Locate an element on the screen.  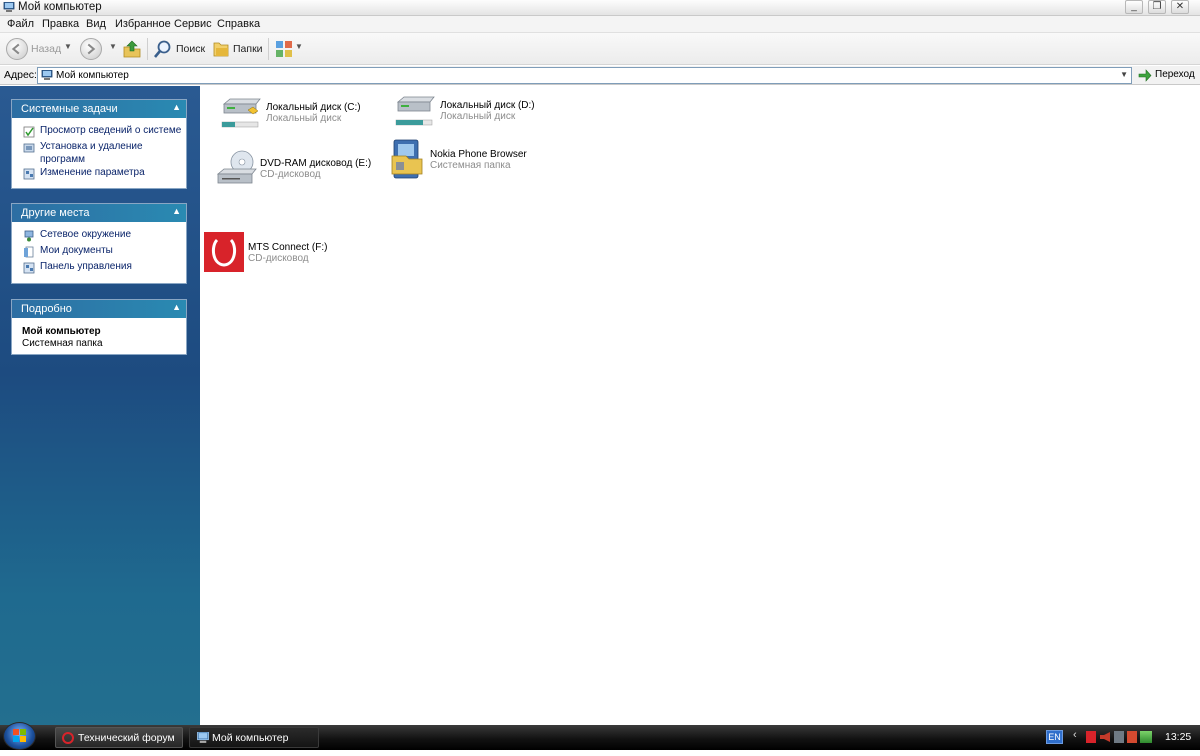
add-remove-programs-link: Установка и удаление программ is located at coordinates (99, 153).